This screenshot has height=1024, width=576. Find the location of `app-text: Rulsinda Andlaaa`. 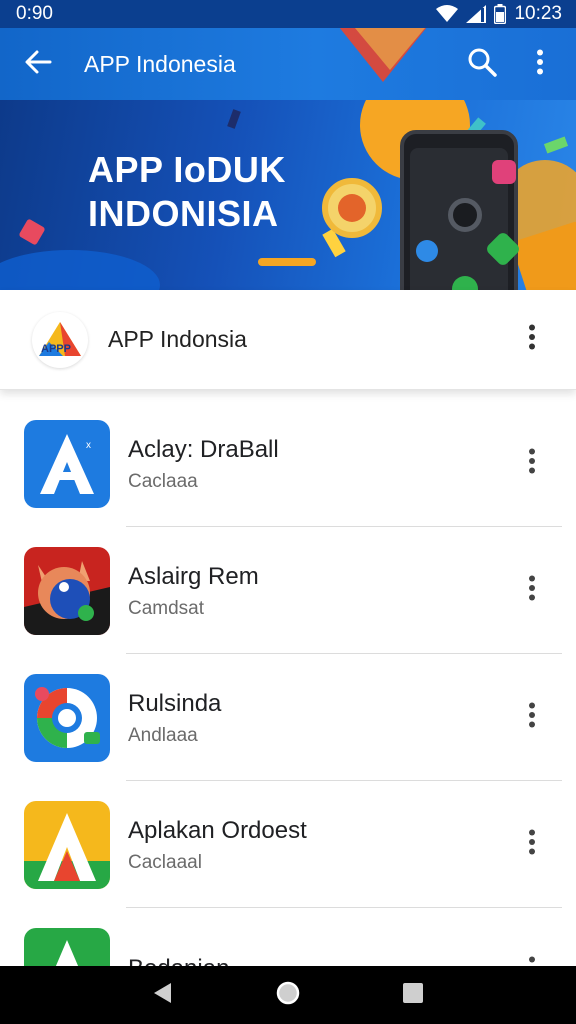

app-text: Rulsinda Andlaaa is located at coordinates (320, 718).